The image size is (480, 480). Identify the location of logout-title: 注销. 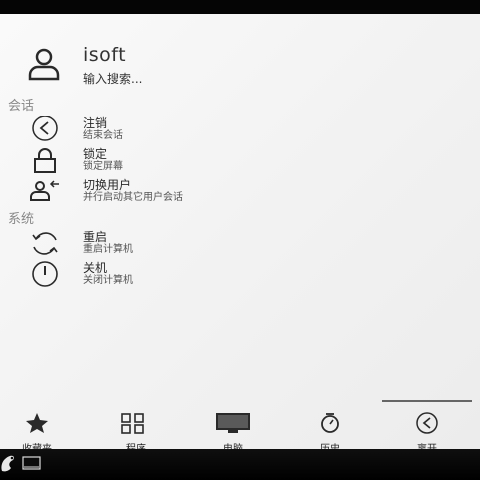
(95, 123).